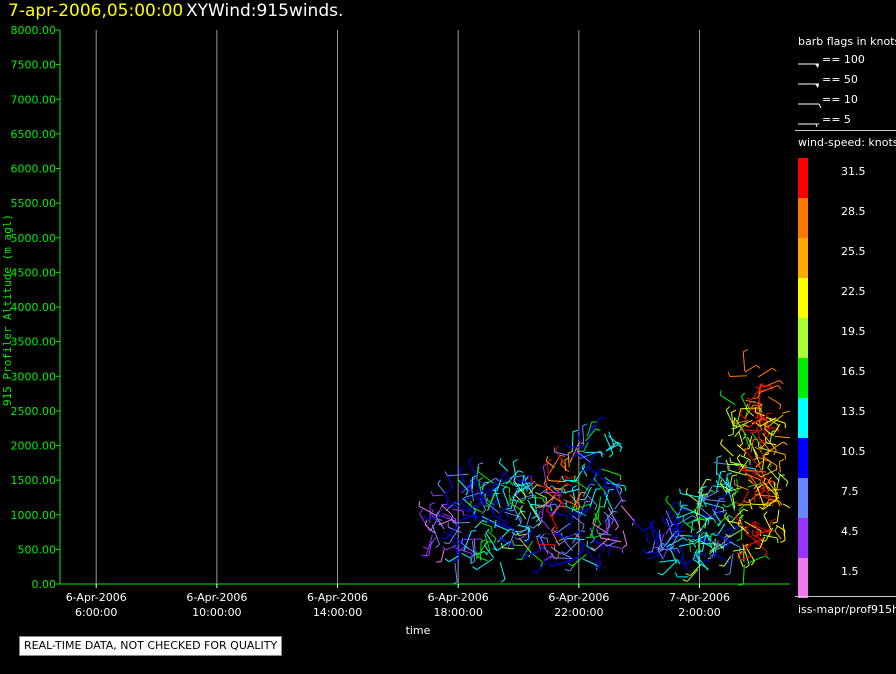  What do you see at coordinates (34, 342) in the screenshot?
I see `y-tick-label: 3500.00` at bounding box center [34, 342].